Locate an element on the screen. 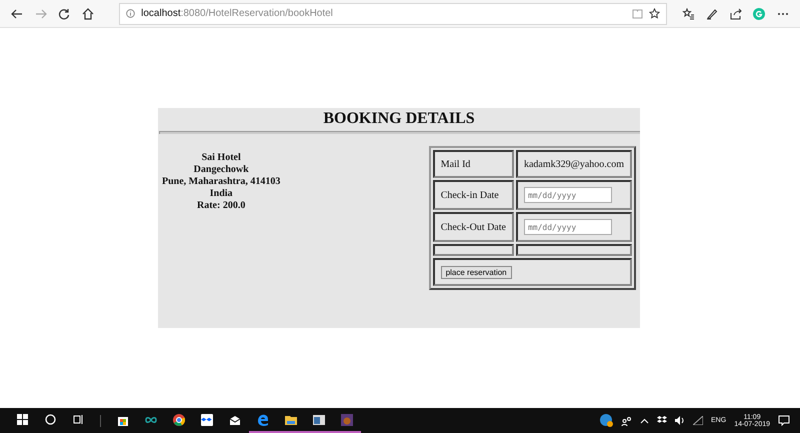  hotel-info-line: Rate: 200.0 is located at coordinates (221, 206).